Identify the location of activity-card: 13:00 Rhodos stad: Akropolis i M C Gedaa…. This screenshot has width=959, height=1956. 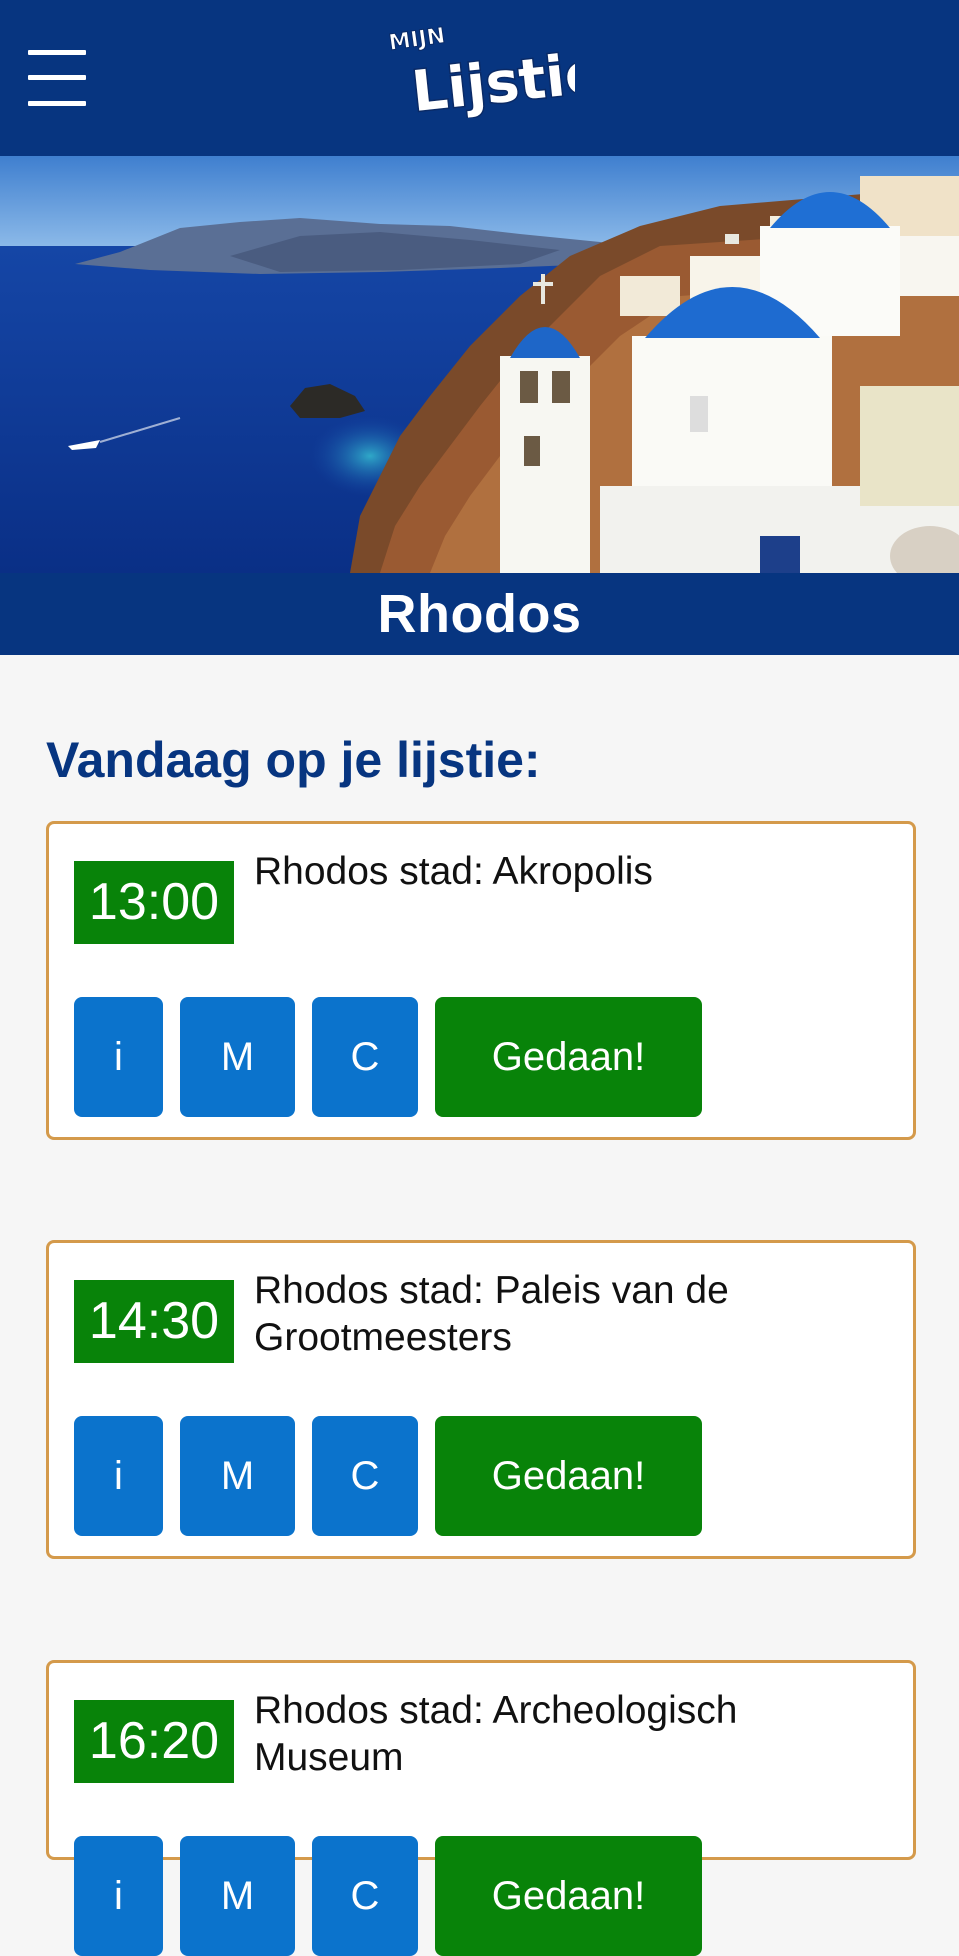
(481, 980).